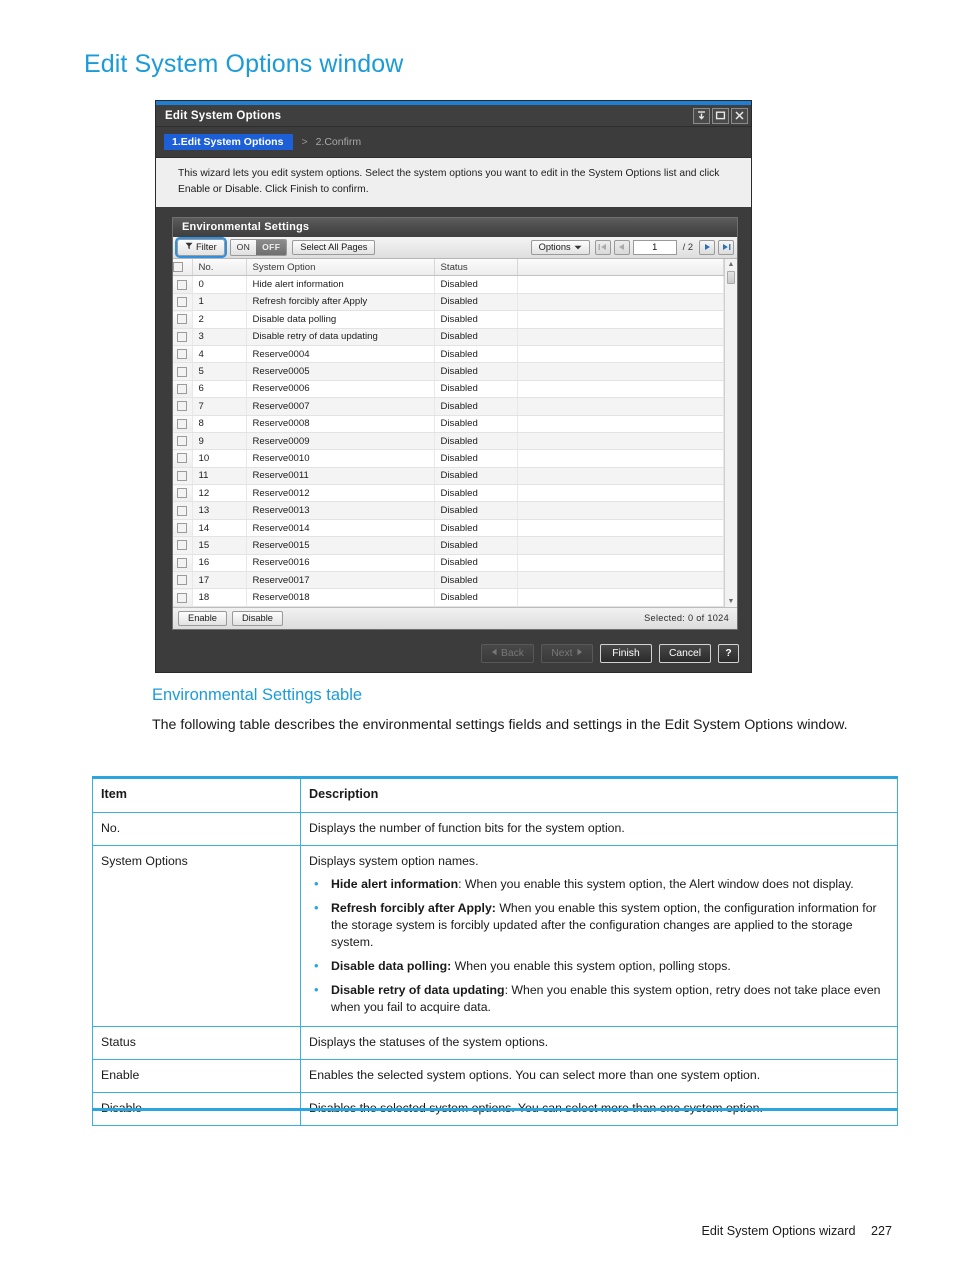 This screenshot has width=954, height=1271. What do you see at coordinates (448, 441) in the screenshot?
I see `table-row: 9 Reserve0009 Disabled` at bounding box center [448, 441].